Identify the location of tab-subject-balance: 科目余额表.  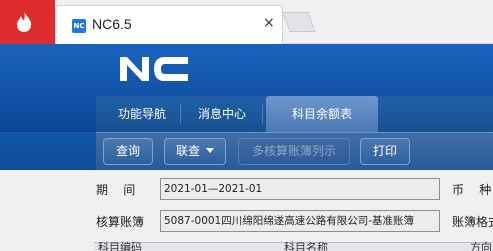
(322, 114).